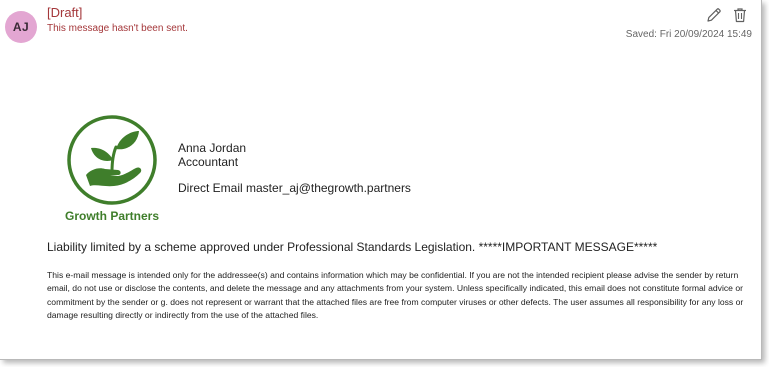  Describe the element at coordinates (208, 162) in the screenshot. I see `signature-title: Accountant` at that location.